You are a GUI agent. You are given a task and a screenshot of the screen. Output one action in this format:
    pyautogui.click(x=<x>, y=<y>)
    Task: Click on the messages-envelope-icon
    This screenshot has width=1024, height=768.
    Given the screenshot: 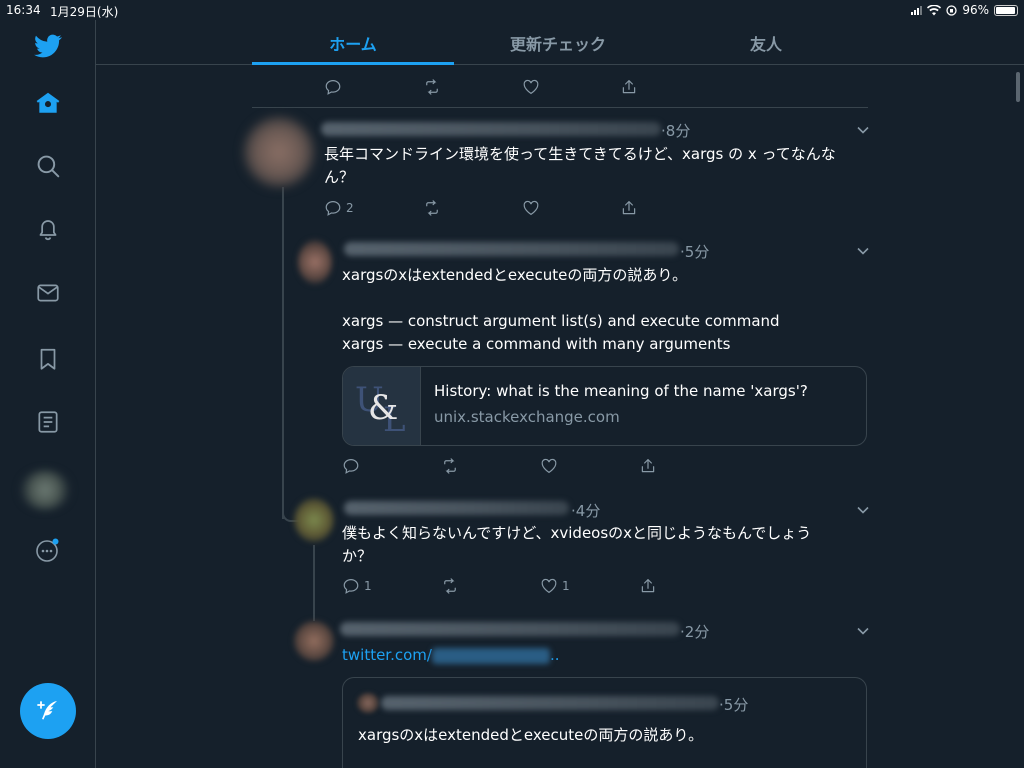 What is the action you would take?
    pyautogui.click(x=48, y=293)
    